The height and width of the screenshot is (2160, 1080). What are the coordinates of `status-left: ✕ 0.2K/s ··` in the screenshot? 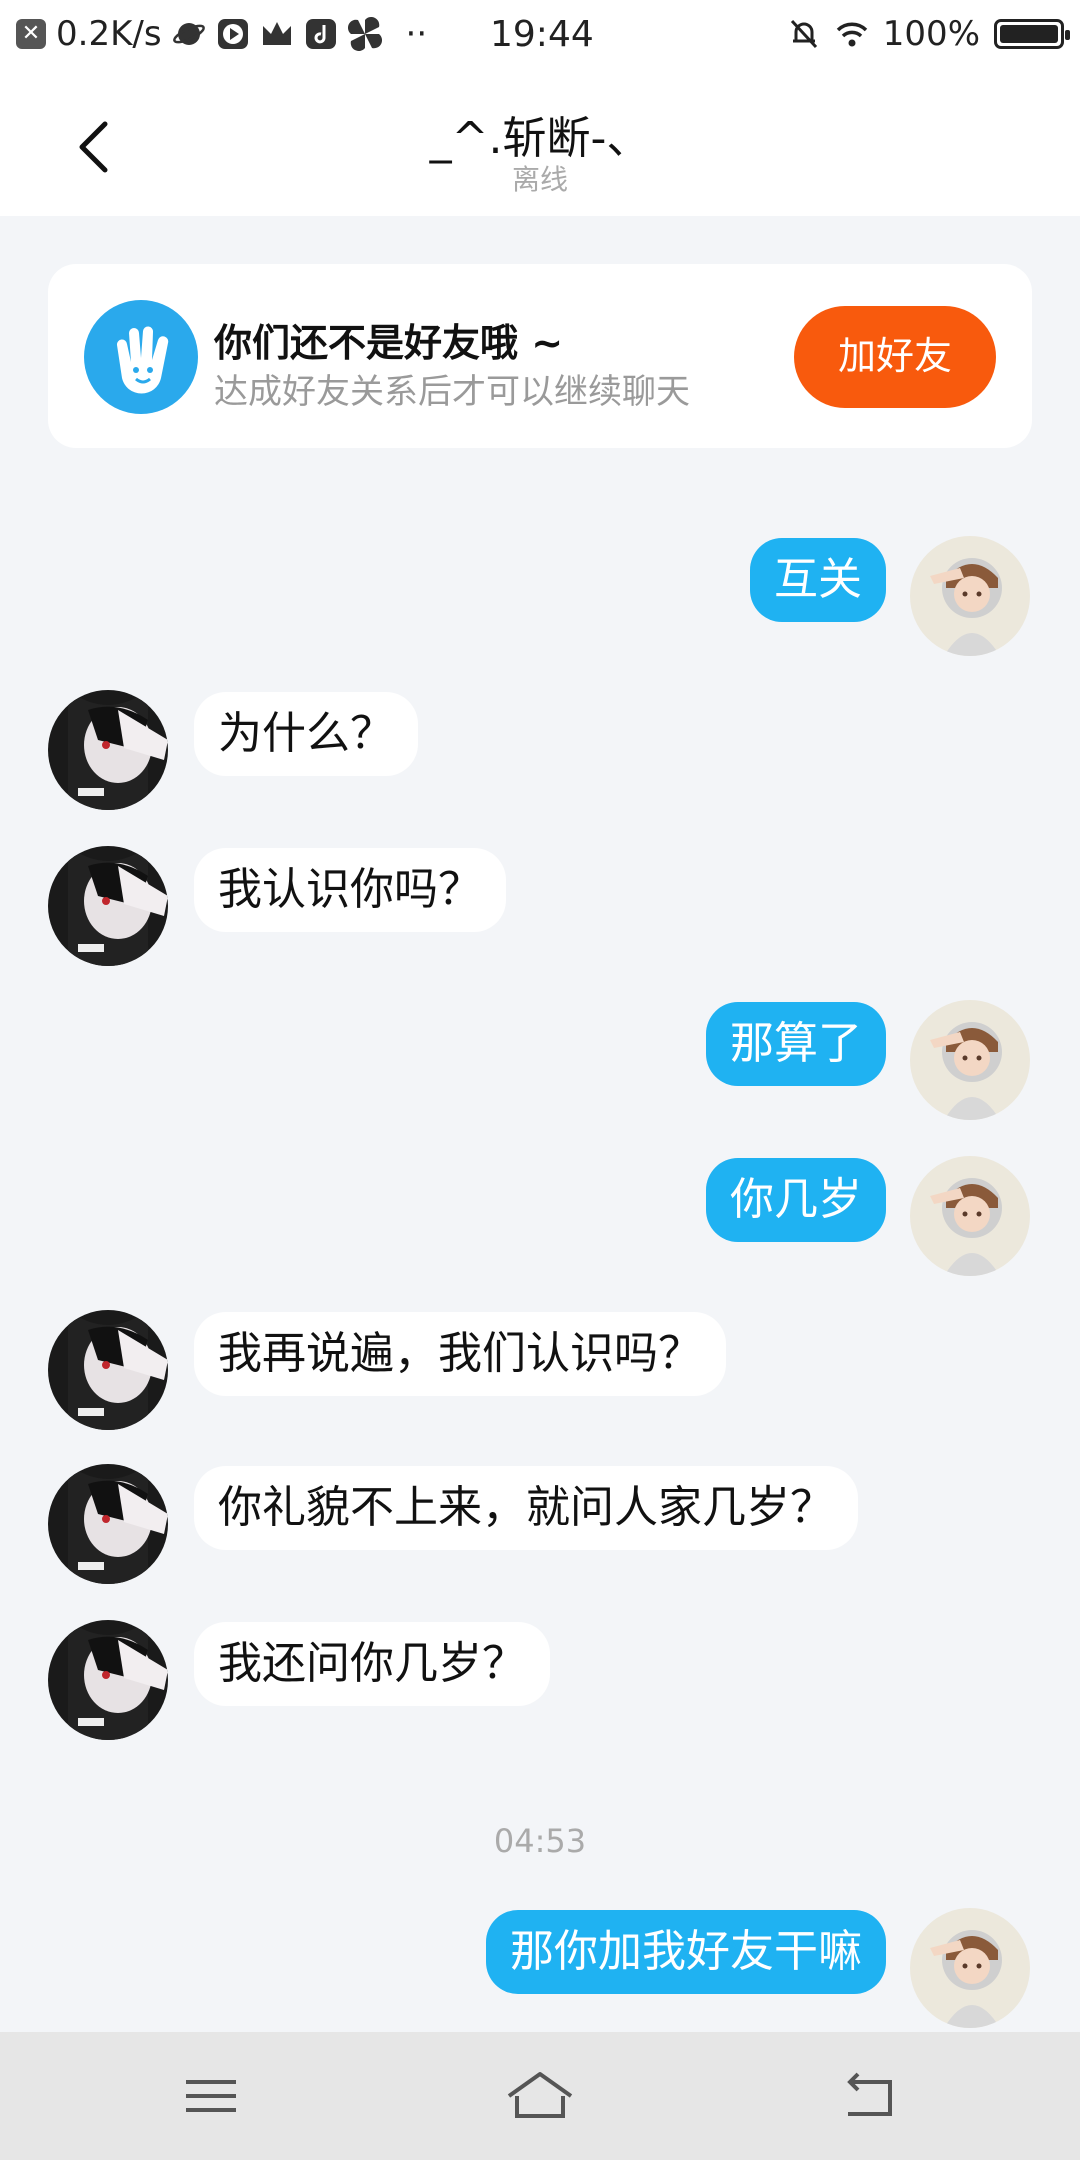 It's located at (221, 34).